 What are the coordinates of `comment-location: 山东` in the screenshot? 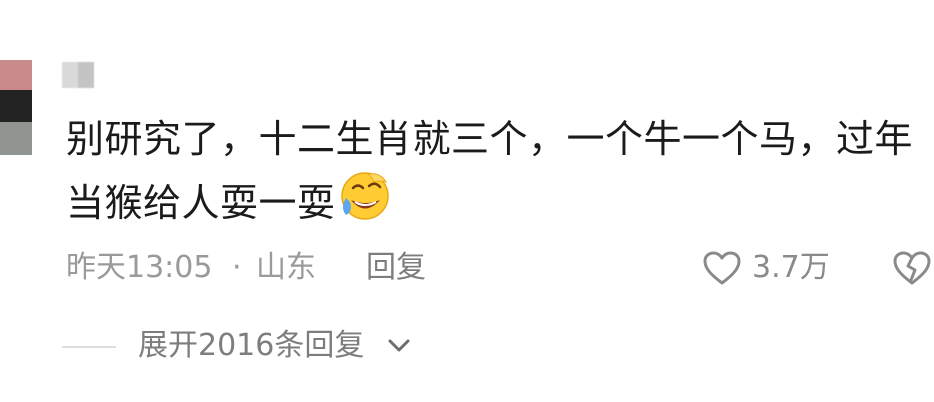 It's located at (286, 267).